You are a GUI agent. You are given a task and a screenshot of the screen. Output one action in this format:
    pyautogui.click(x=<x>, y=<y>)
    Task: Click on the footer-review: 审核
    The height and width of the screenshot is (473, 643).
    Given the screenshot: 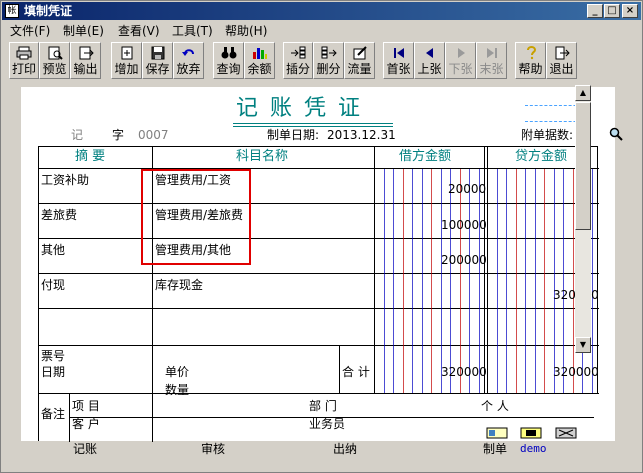 What is the action you would take?
    pyautogui.click(x=213, y=449)
    